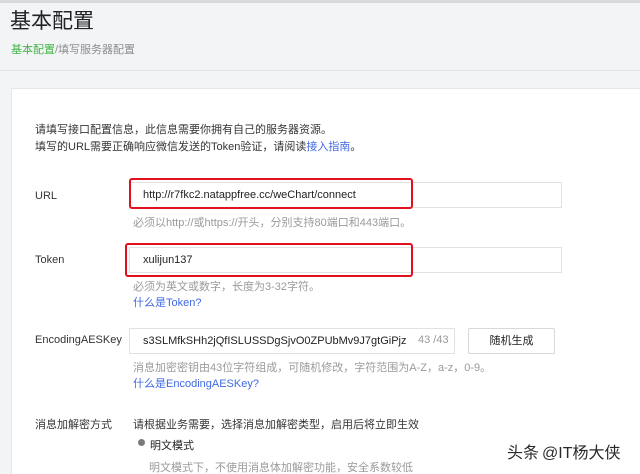 The width and height of the screenshot is (640, 474). Describe the element at coordinates (356, 147) in the screenshot. I see `intro-guide-suffix: 。` at that location.